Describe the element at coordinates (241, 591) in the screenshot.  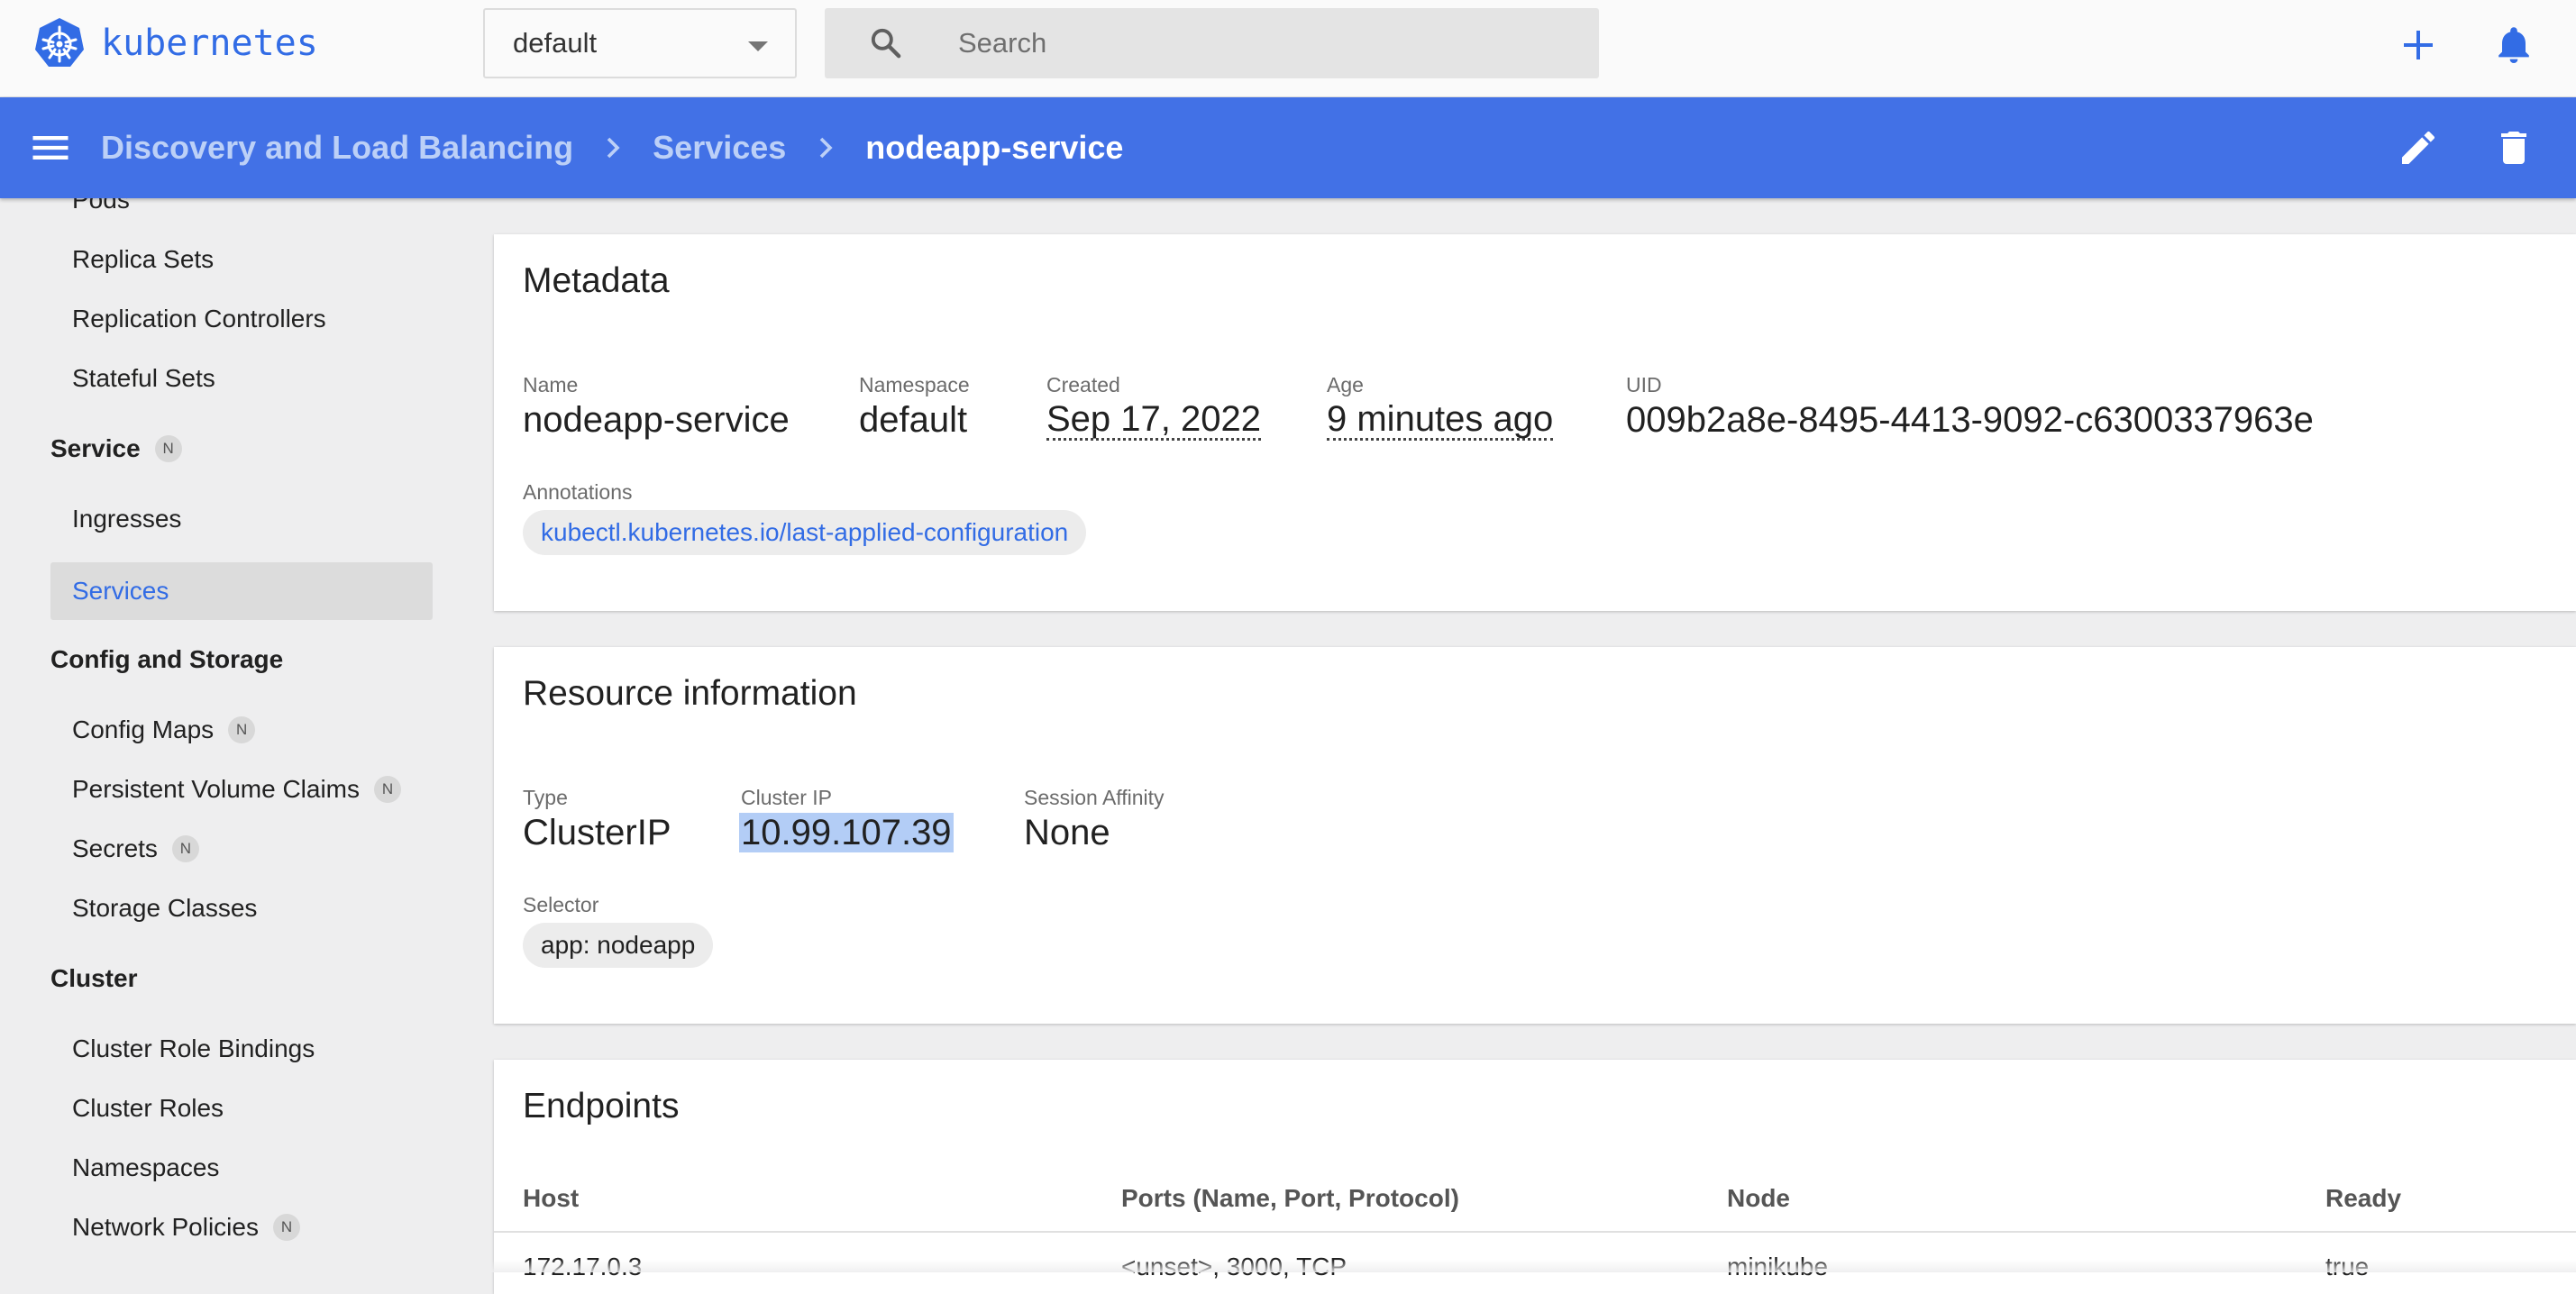
I see `sidebar-item-services: Services` at that location.